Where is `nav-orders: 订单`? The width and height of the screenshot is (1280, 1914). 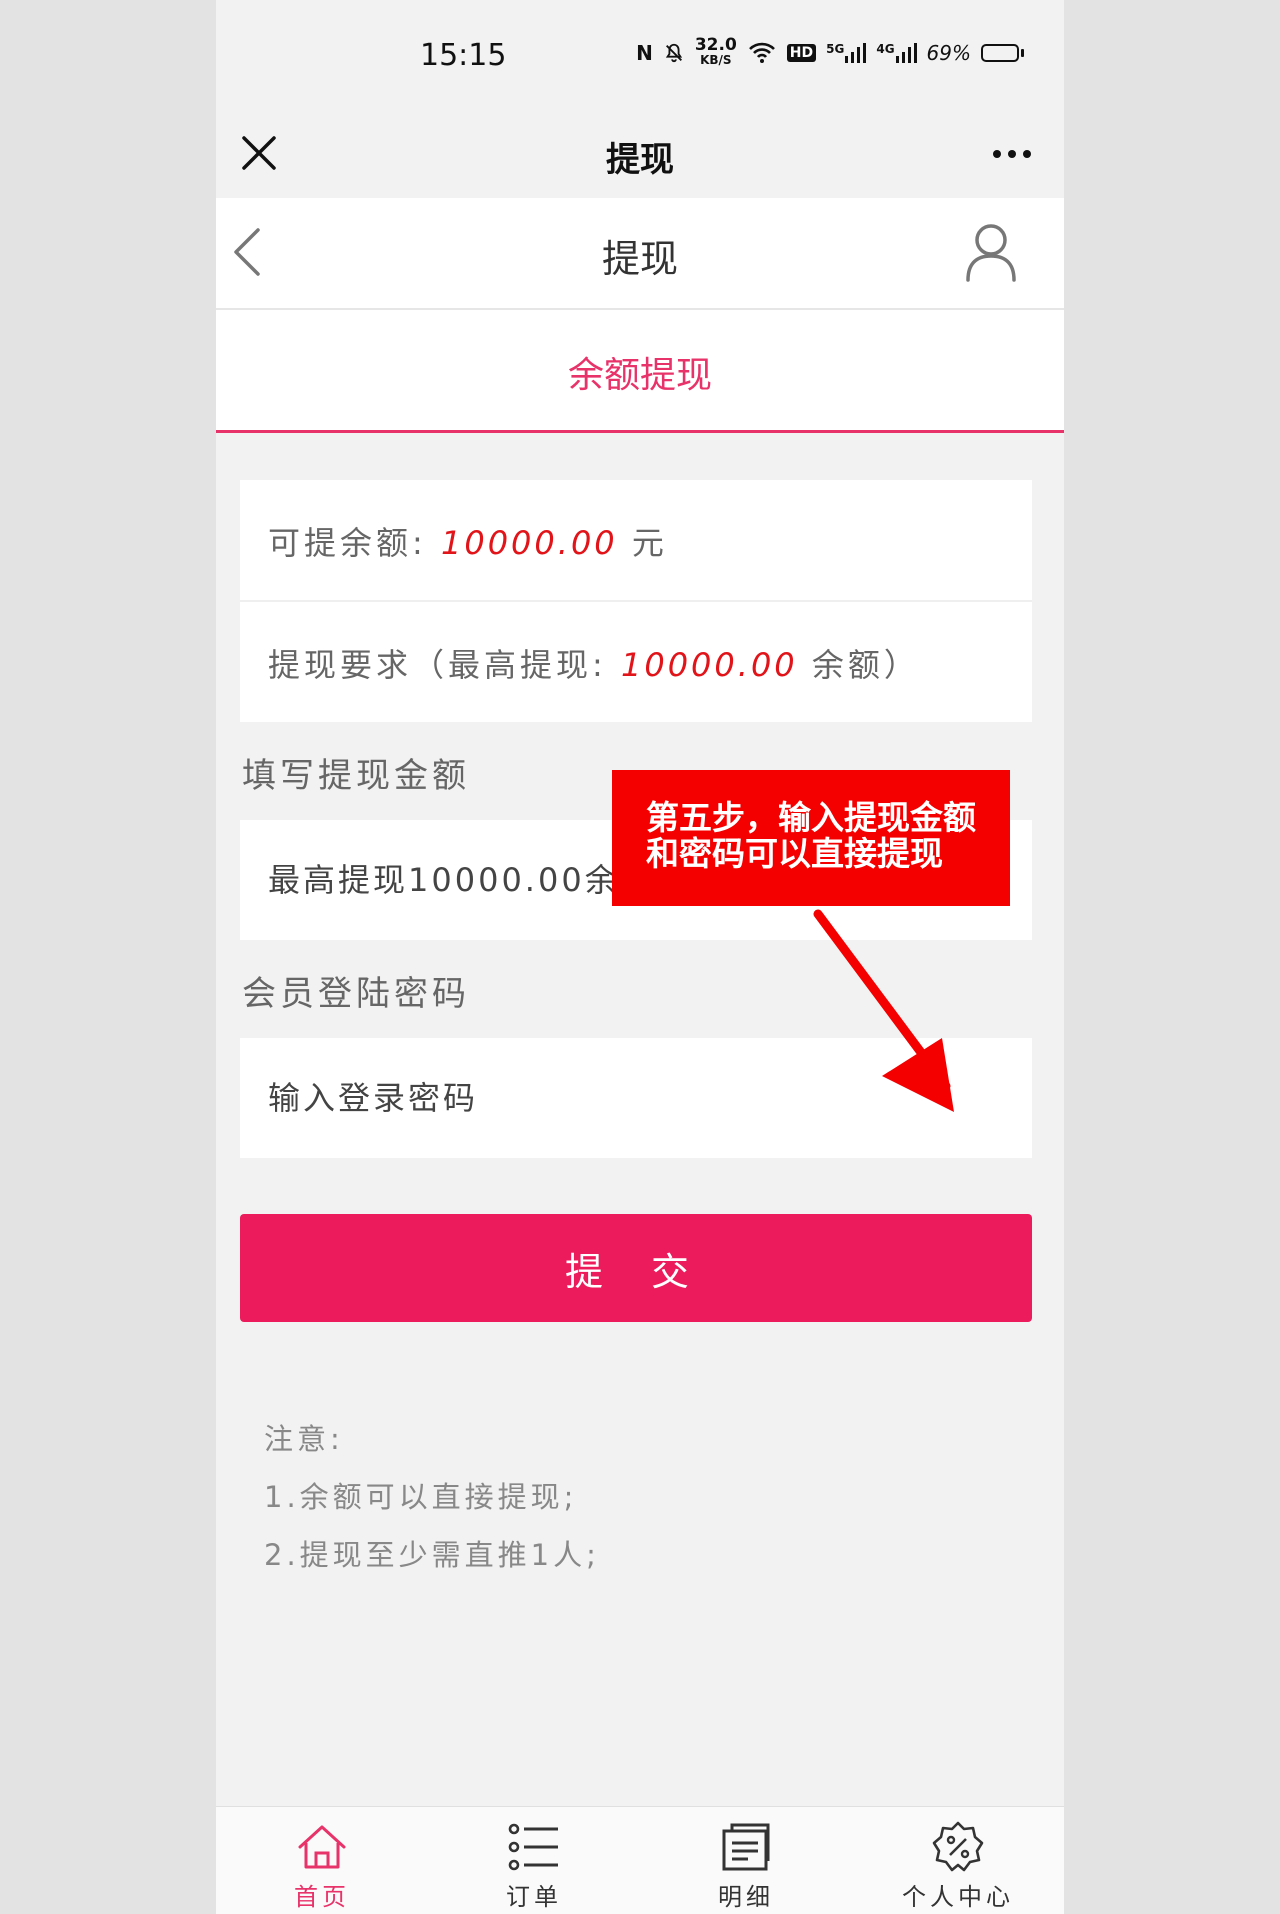
nav-orders: 订单 is located at coordinates (534, 1860).